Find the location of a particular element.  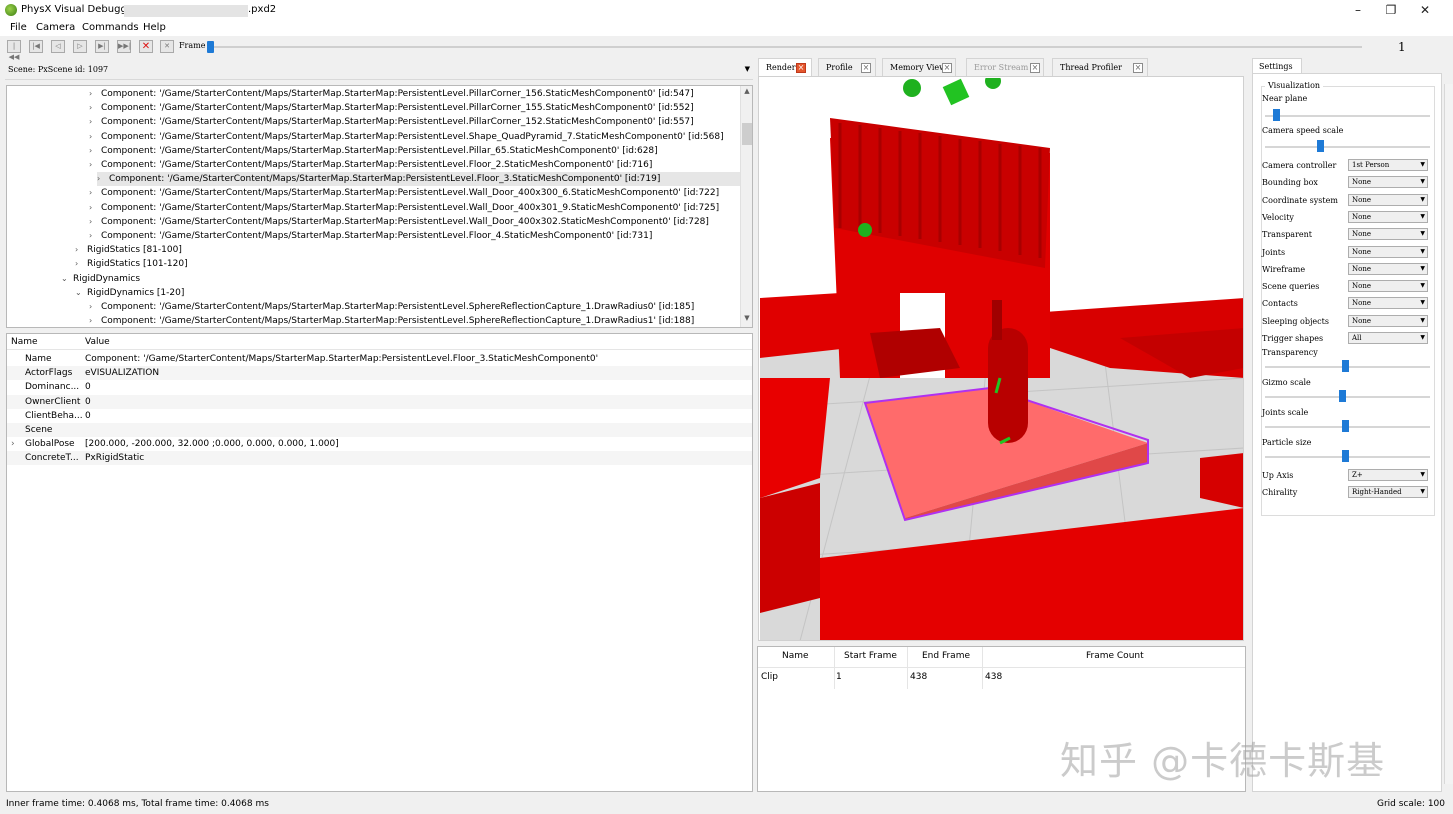

camera-speed-slider-track is located at coordinates (1347, 147).